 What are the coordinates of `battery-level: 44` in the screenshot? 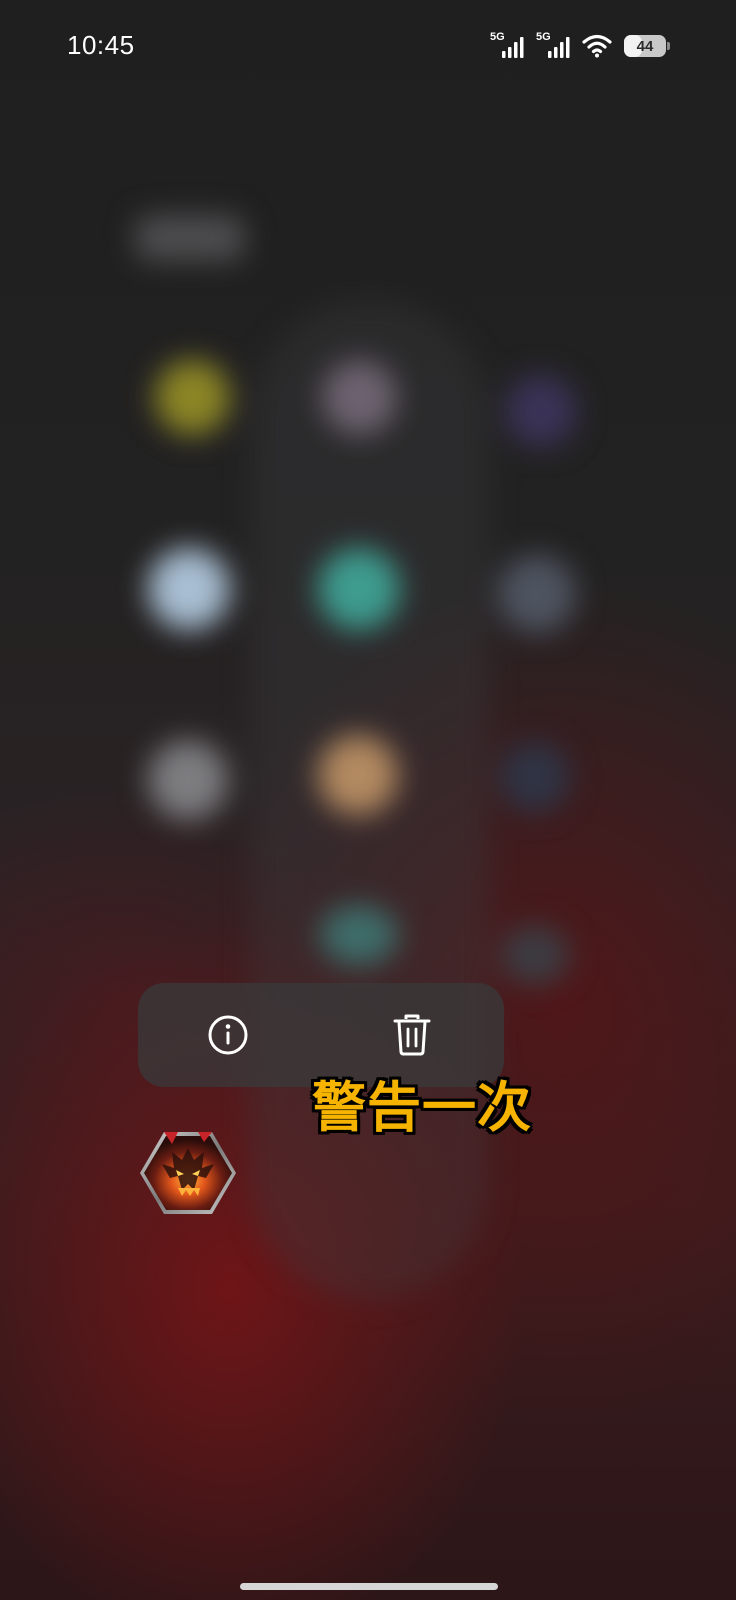 It's located at (645, 46).